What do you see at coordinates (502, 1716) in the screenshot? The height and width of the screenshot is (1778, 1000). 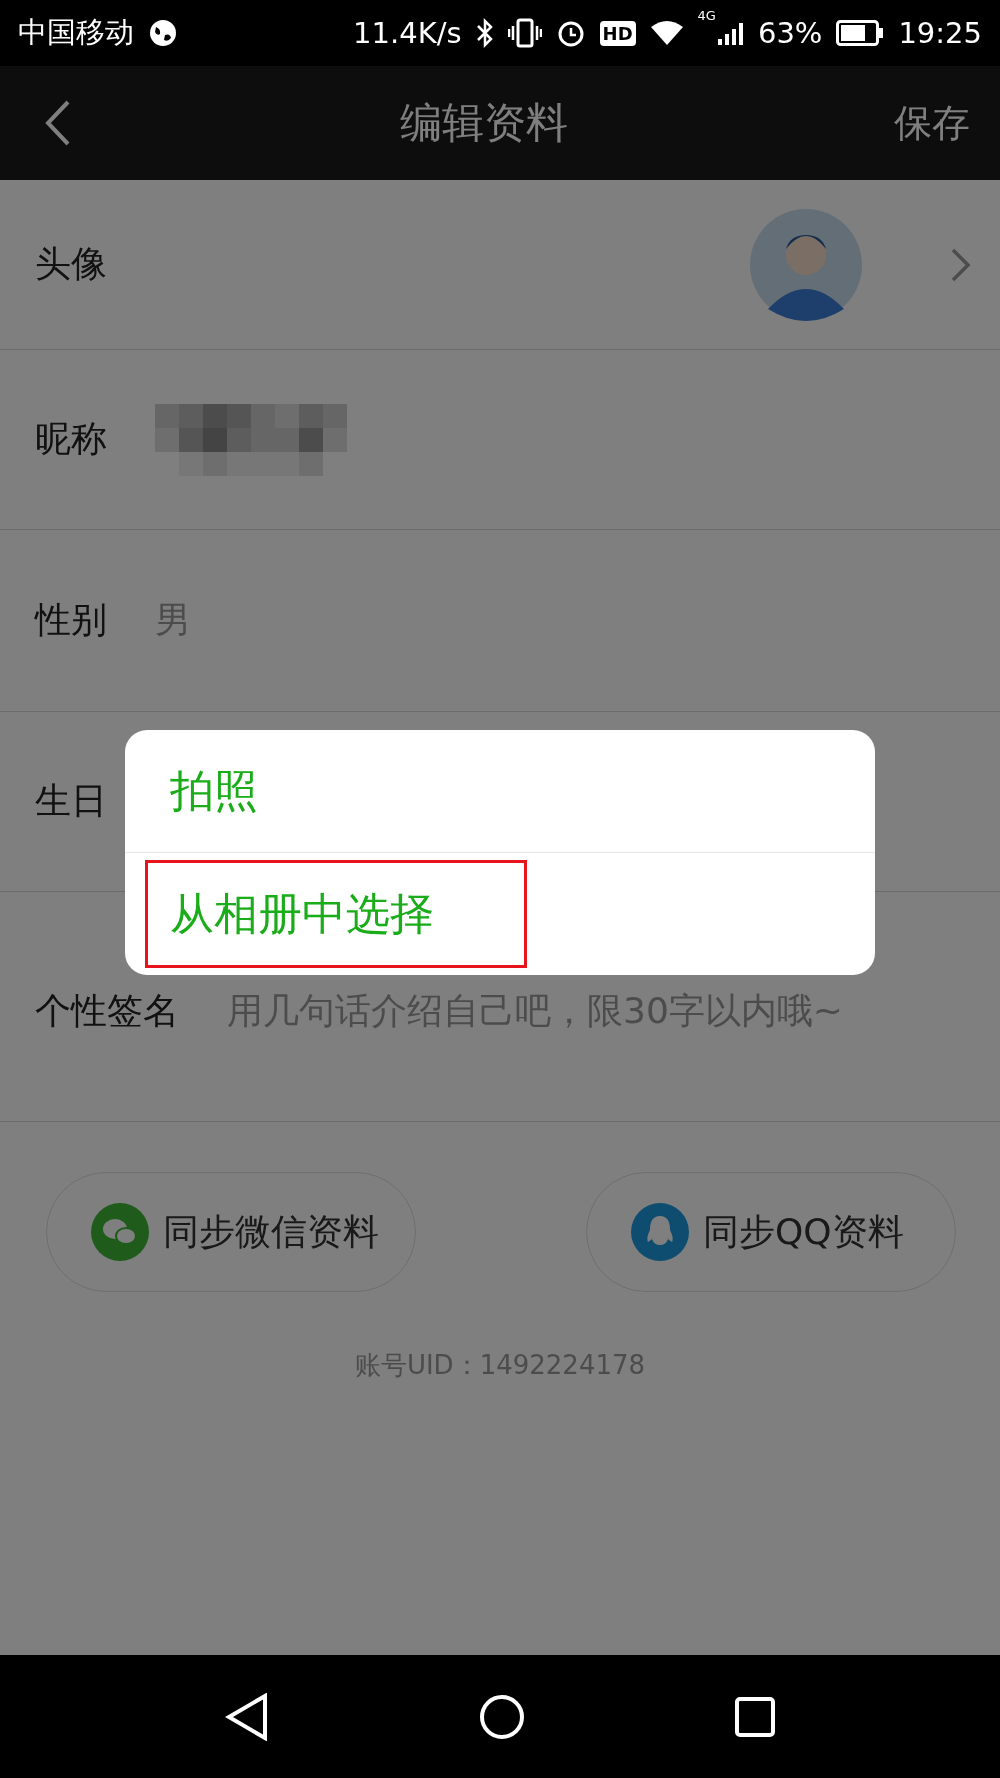 I see `home-circle-icon` at bounding box center [502, 1716].